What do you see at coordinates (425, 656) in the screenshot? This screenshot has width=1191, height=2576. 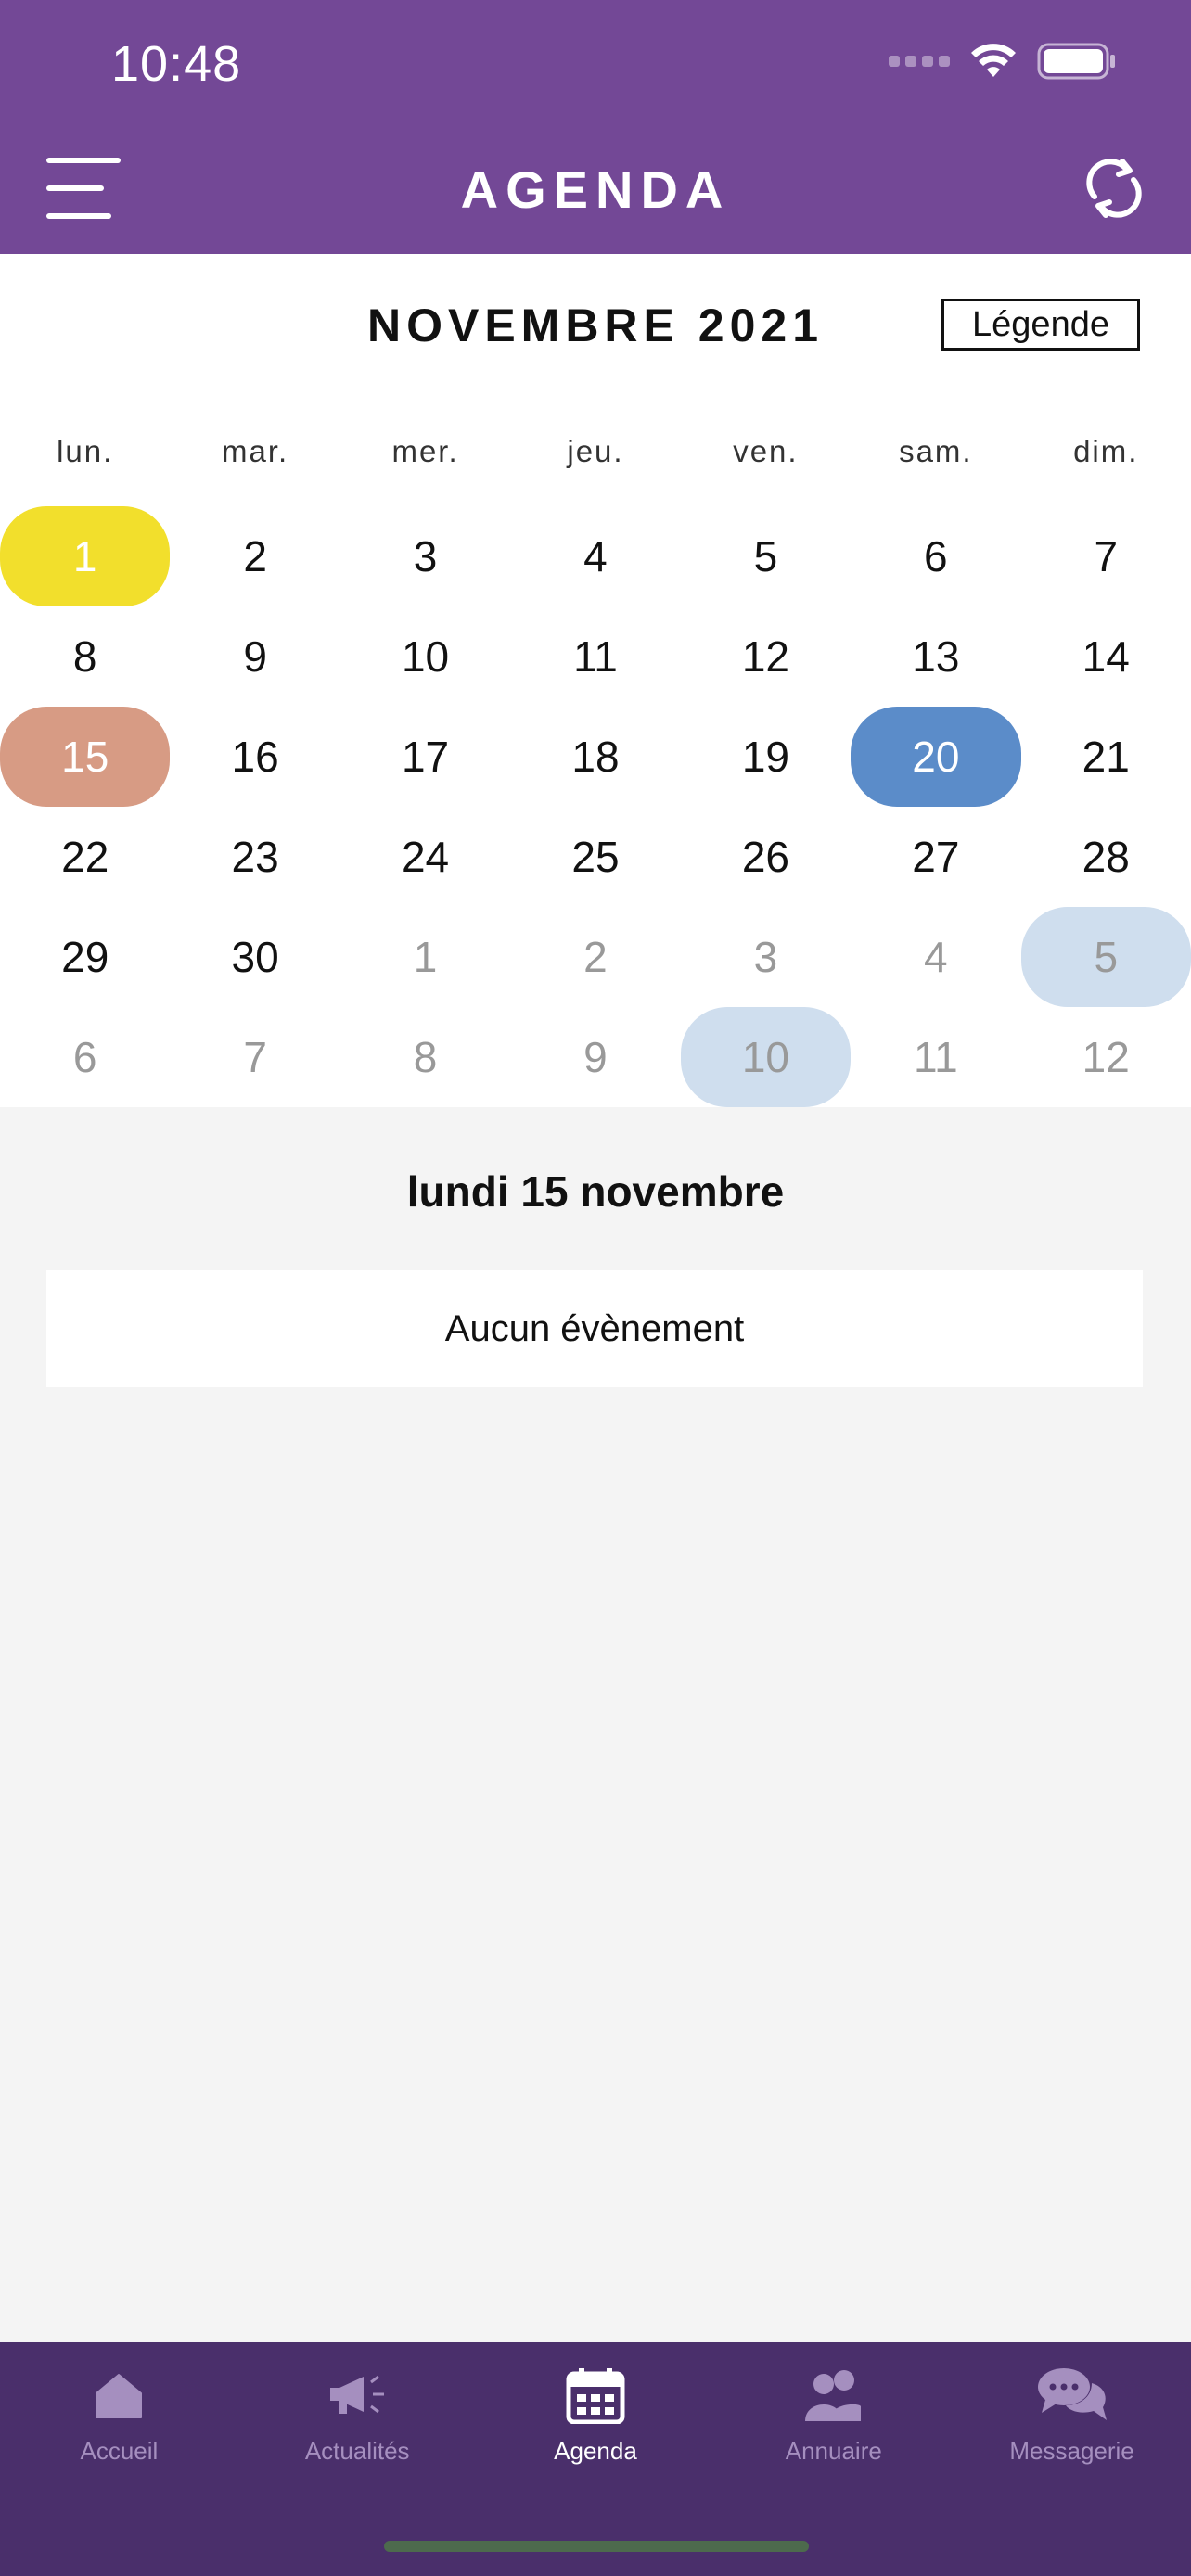 I see `calendar-day: 10` at bounding box center [425, 656].